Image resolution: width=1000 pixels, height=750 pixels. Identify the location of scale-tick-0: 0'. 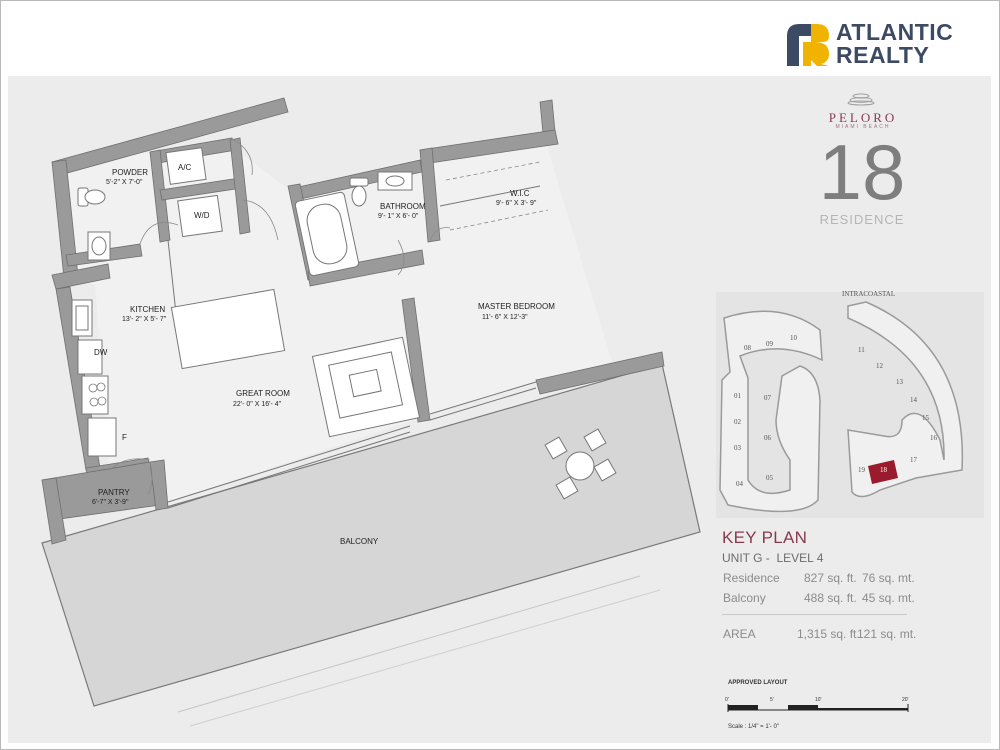
(727, 700).